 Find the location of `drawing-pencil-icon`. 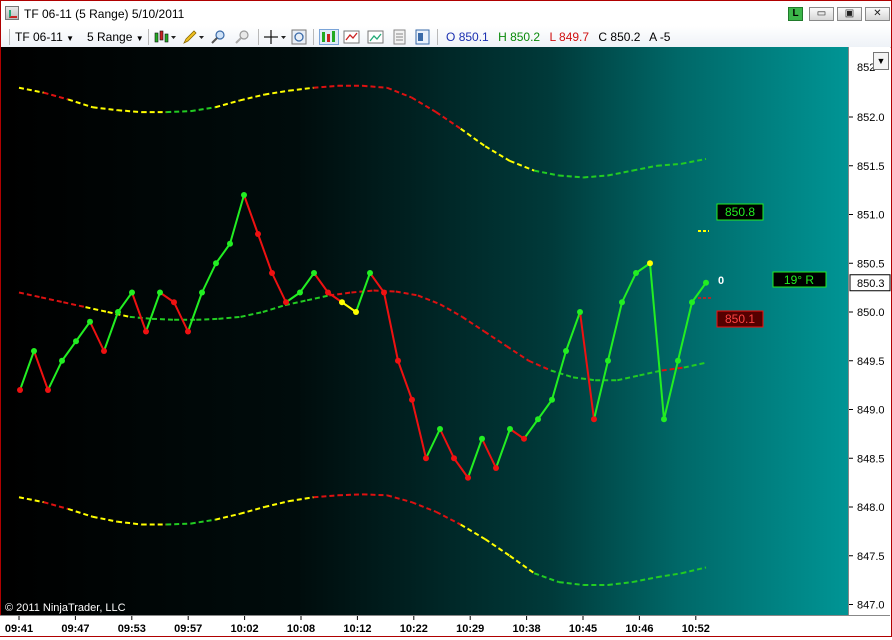

drawing-pencil-icon is located at coordinates (193, 37).